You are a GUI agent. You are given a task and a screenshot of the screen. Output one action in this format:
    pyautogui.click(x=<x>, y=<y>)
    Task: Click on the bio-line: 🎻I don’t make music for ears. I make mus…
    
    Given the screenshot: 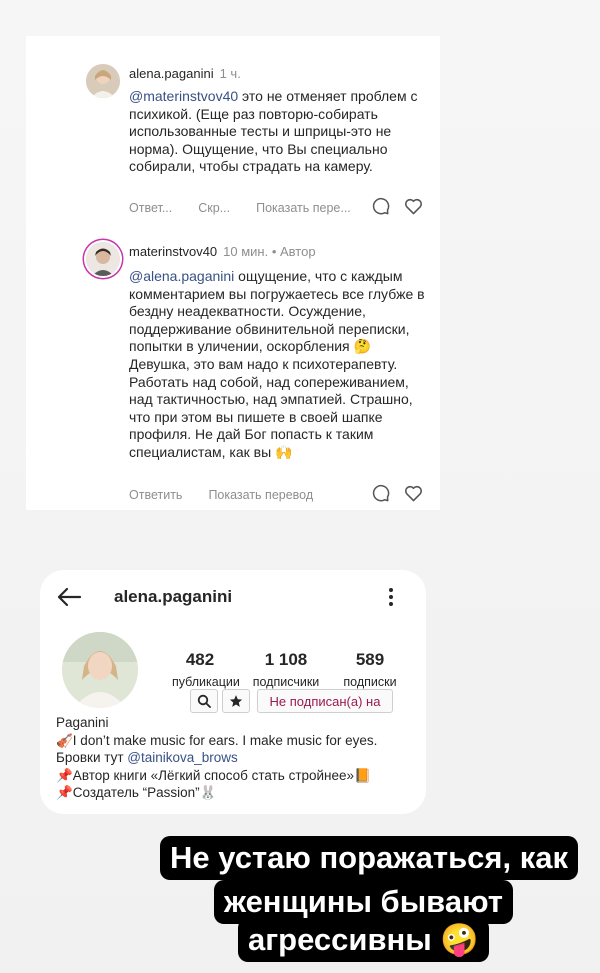 What is the action you would take?
    pyautogui.click(x=217, y=740)
    